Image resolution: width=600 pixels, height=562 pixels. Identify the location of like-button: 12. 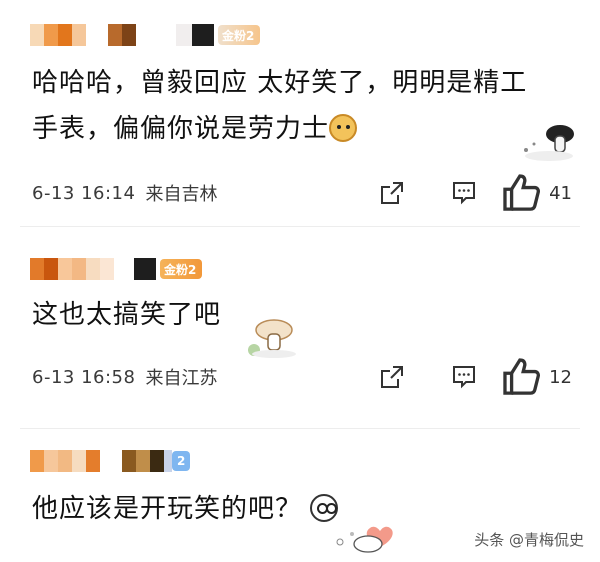
(536, 376).